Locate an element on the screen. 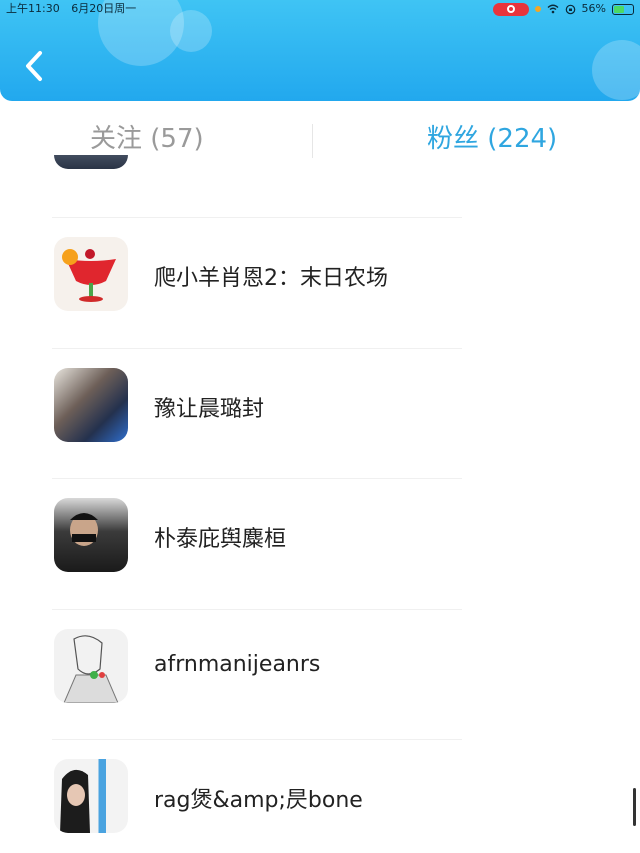  fan-name: rag煲&amp;昃bone is located at coordinates (258, 800).